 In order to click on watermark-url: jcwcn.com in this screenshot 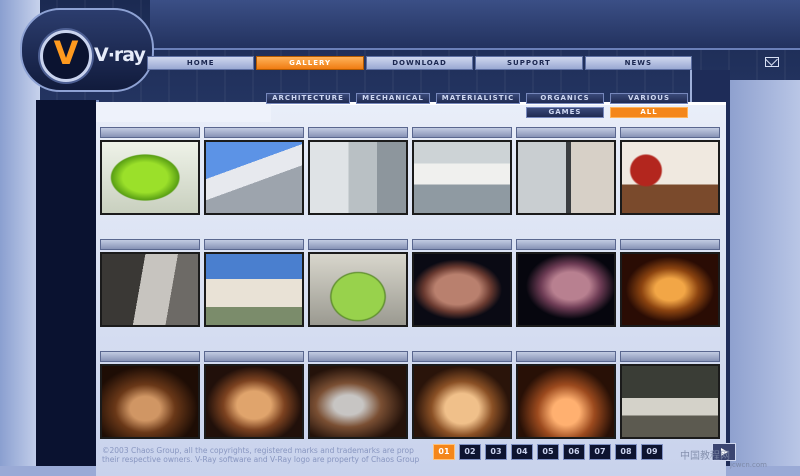, I will do `click(748, 465)`.